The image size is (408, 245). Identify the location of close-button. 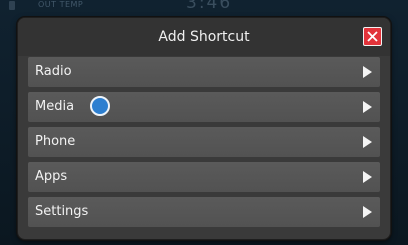
(372, 36).